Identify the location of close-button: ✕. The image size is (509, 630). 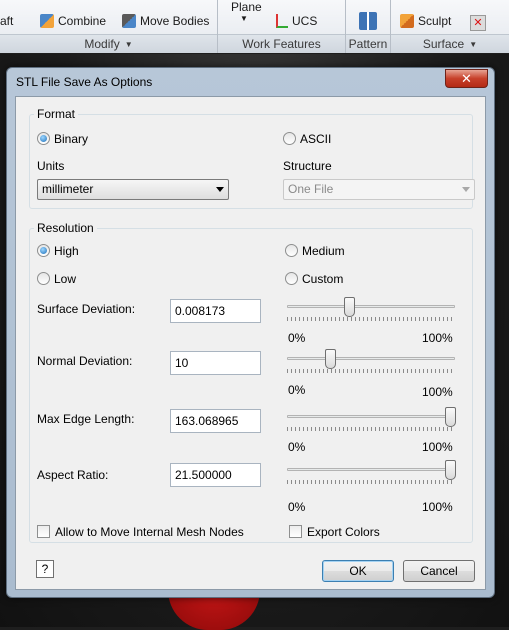
(466, 78).